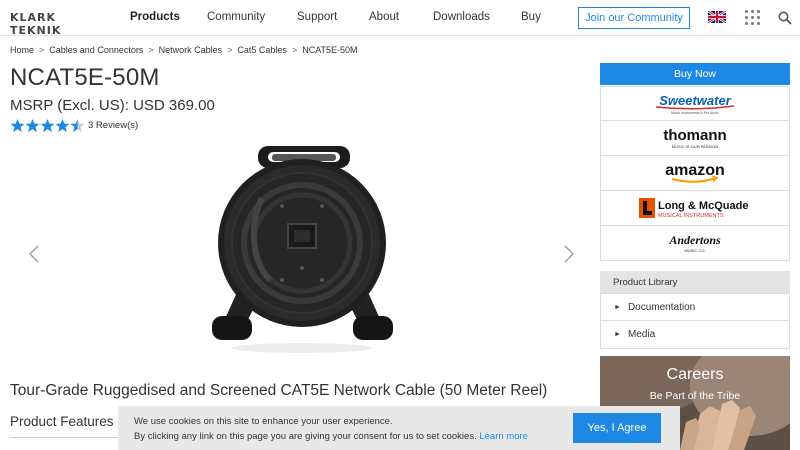  What do you see at coordinates (752, 17) in the screenshot?
I see `apps-grid-icon` at bounding box center [752, 17].